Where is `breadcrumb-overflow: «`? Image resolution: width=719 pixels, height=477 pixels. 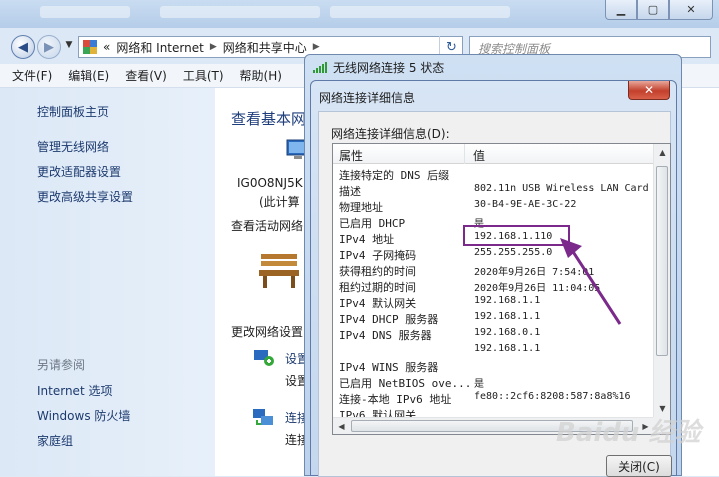 breadcrumb-overflow: « is located at coordinates (106, 47).